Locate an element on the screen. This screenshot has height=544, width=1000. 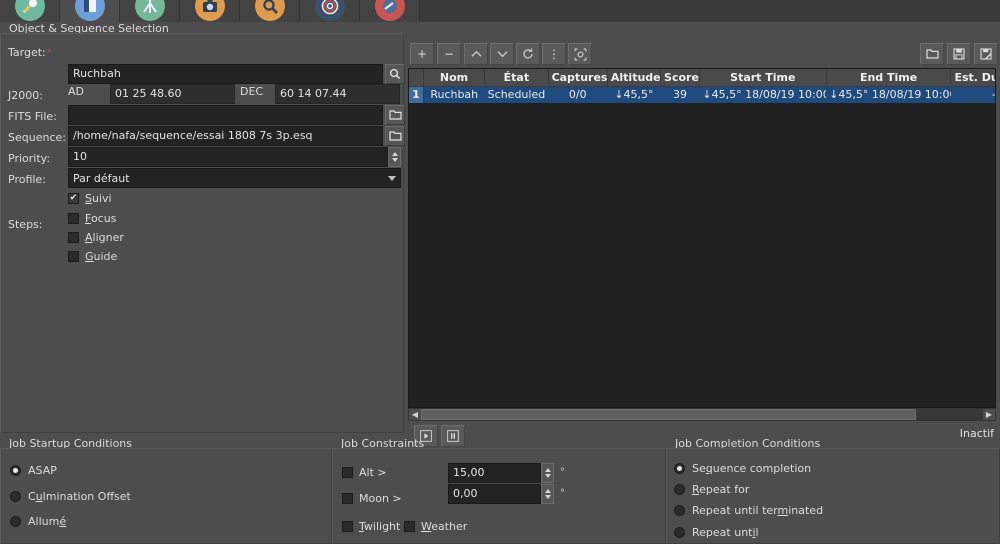
add-job-button: + is located at coordinates (422, 54).